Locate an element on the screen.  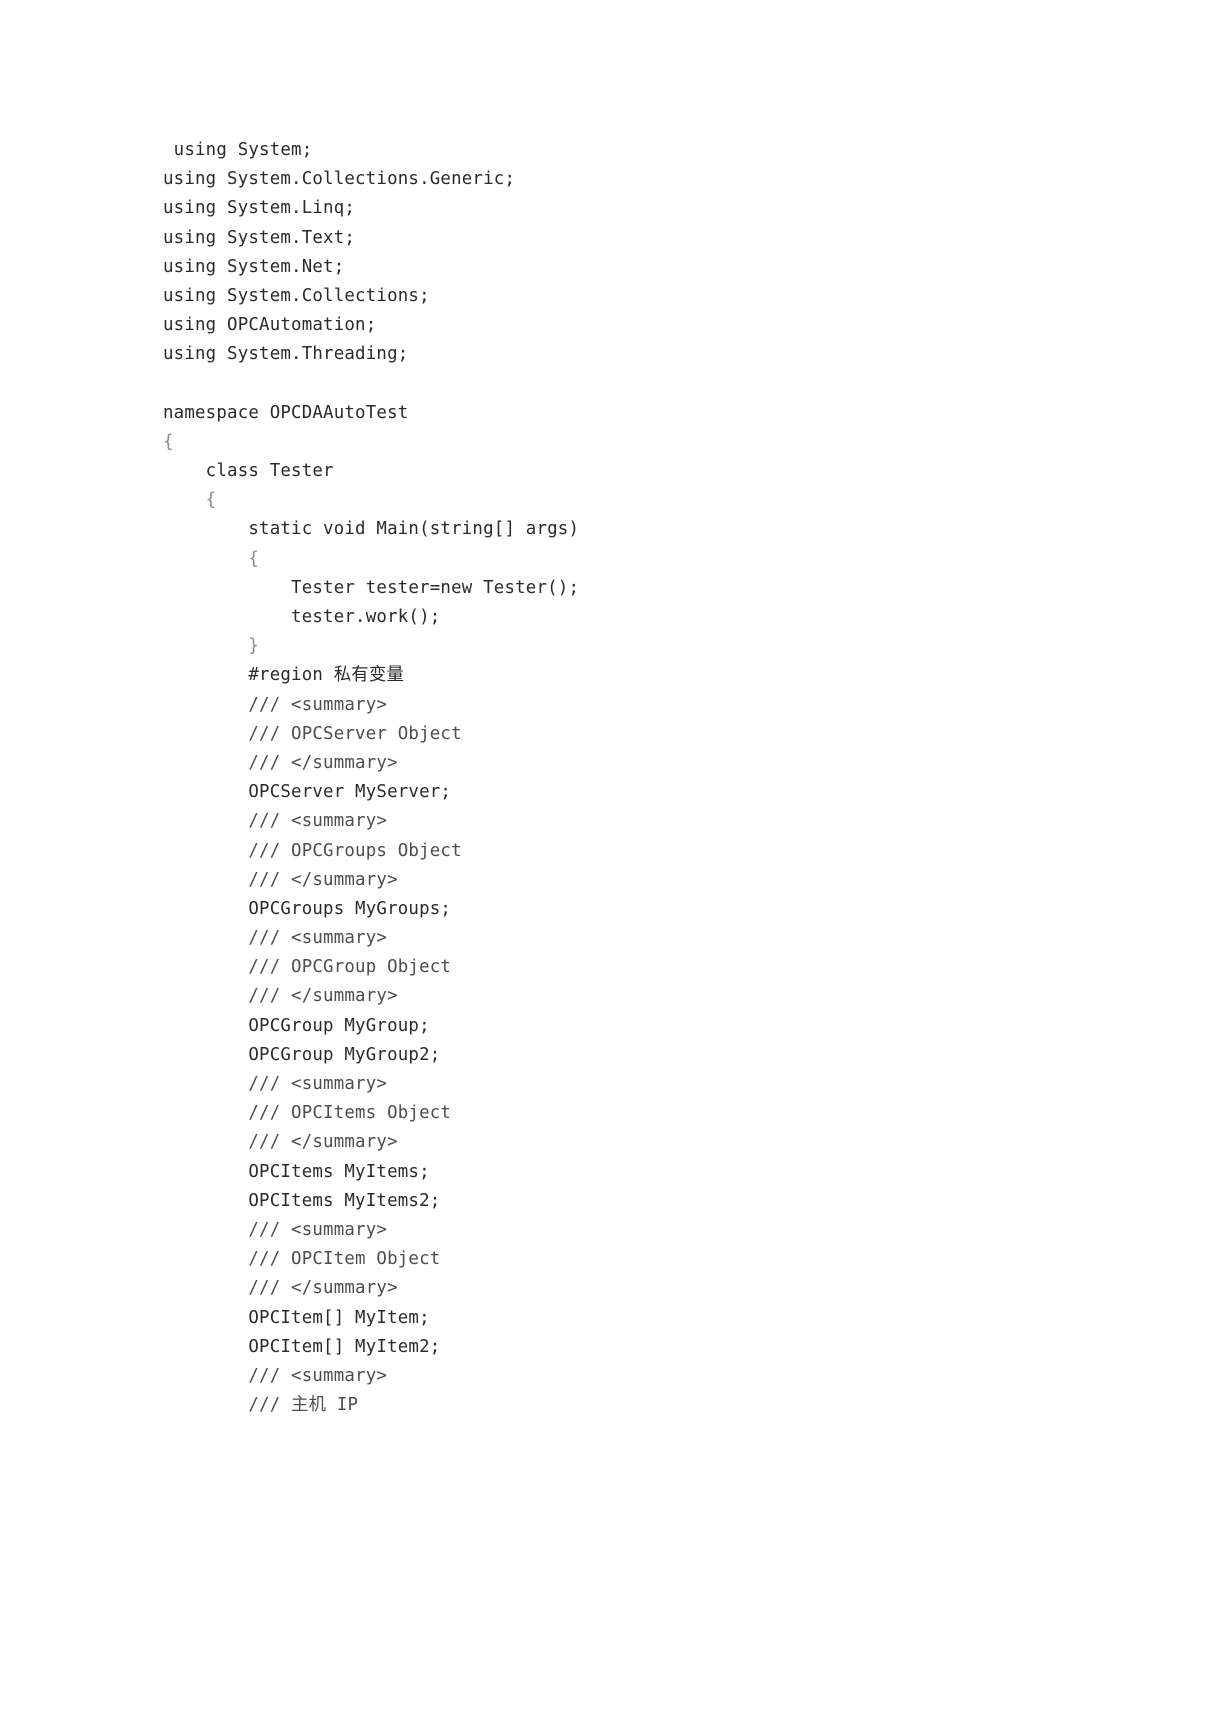
code-line: /// 主机 IP is located at coordinates (261, 1405).